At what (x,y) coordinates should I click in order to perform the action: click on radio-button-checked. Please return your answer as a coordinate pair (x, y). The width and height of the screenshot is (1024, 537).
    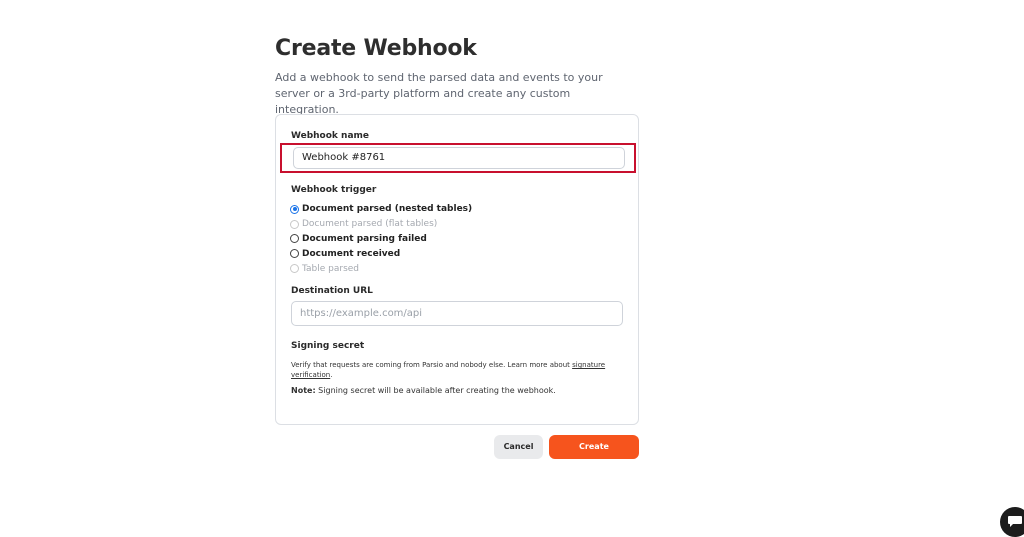
    Looking at the image, I should click on (294, 209).